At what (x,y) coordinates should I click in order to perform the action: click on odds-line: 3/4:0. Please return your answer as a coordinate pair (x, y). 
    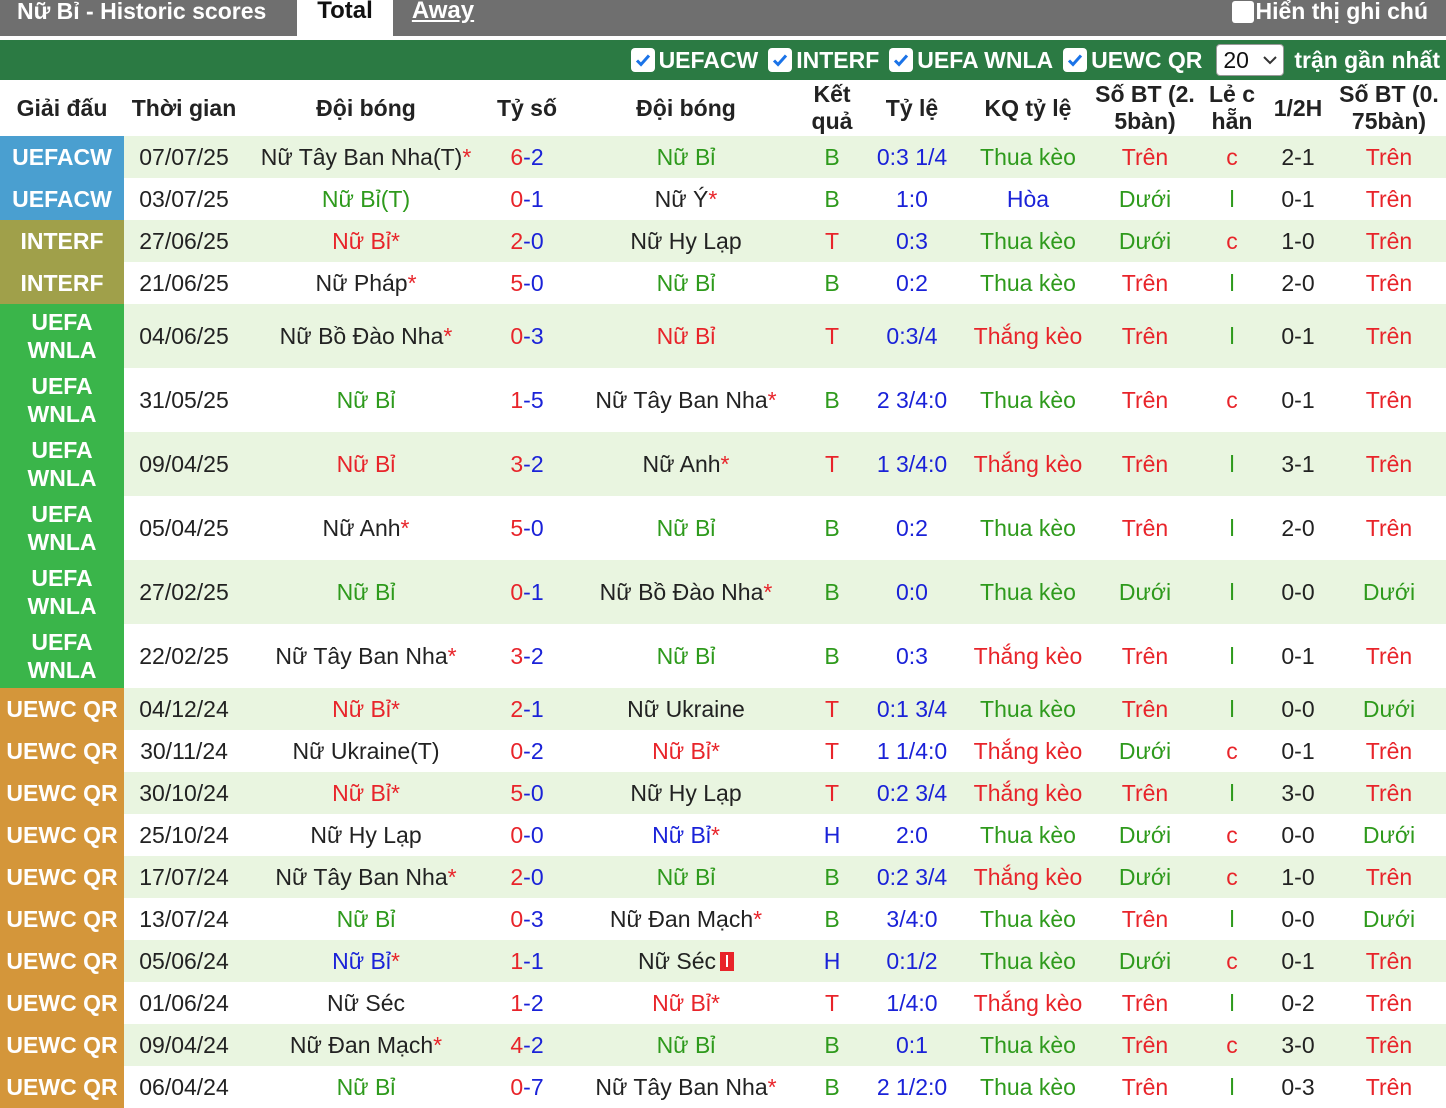
    Looking at the image, I should click on (912, 919).